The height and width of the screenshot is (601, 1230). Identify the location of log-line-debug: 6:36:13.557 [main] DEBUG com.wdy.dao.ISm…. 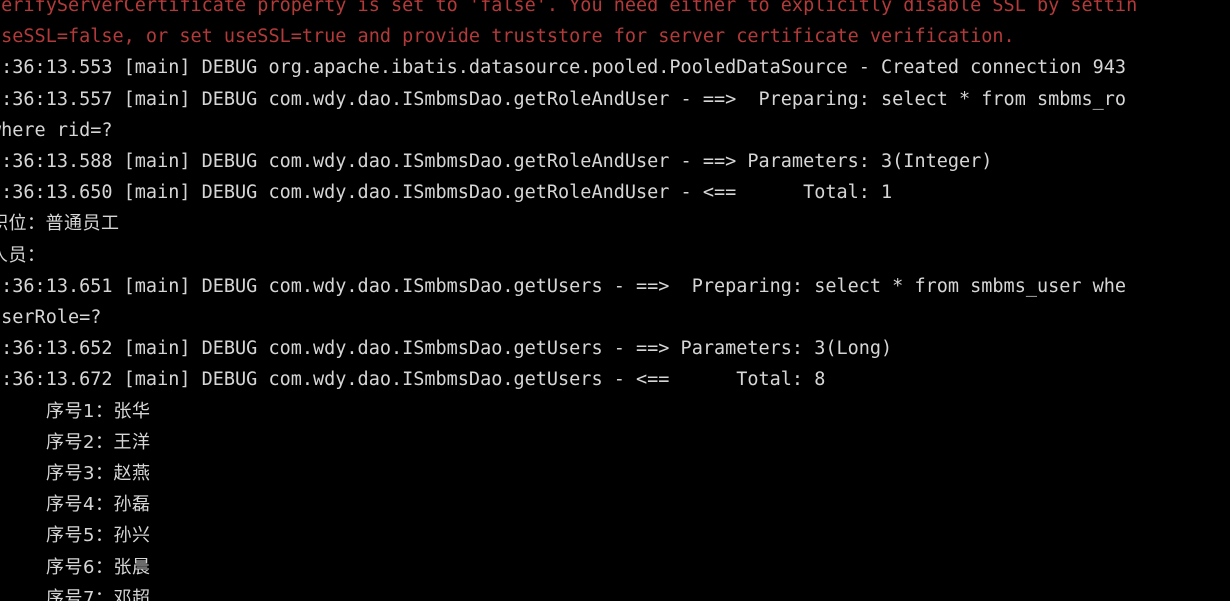
(563, 99).